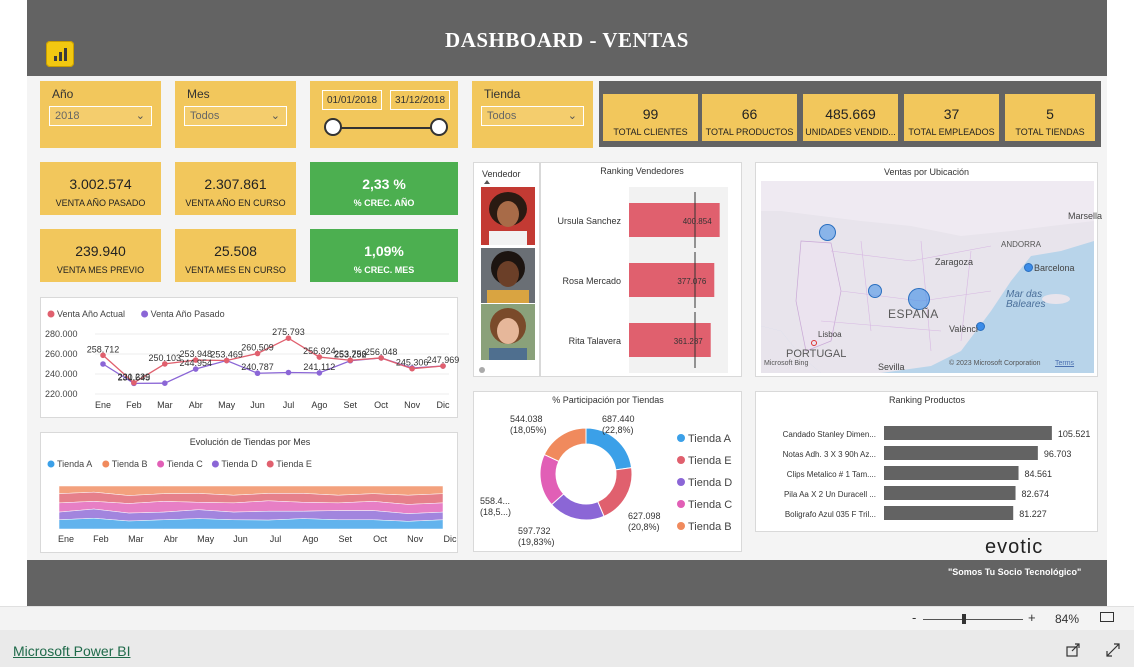  I want to click on x-tick-label: Jul, so click(289, 405).